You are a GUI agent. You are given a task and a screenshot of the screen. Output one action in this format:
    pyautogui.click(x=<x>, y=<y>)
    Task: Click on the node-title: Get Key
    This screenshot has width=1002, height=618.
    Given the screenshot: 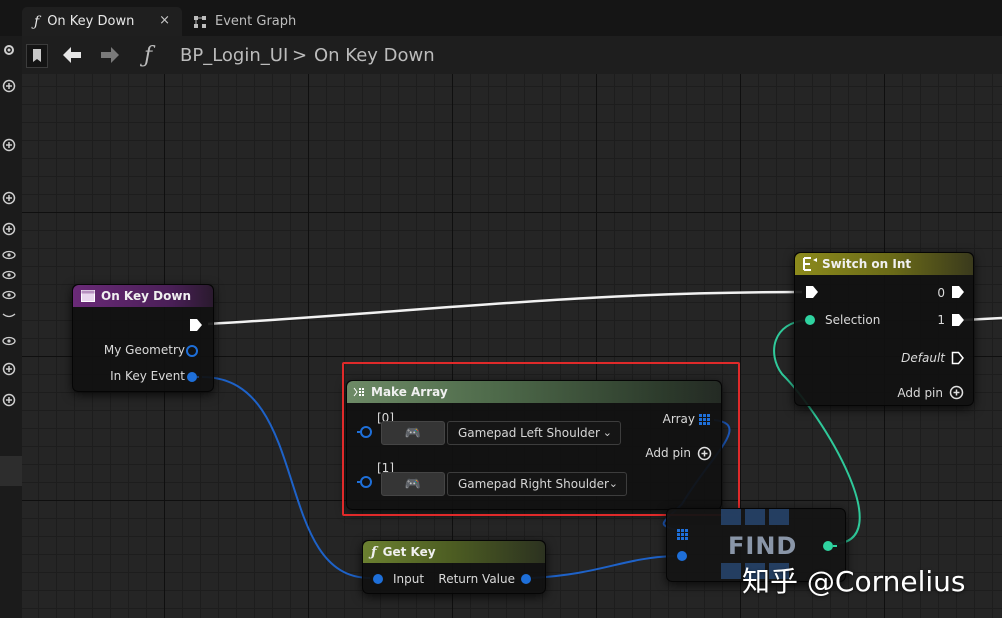 What is the action you would take?
    pyautogui.click(x=409, y=552)
    